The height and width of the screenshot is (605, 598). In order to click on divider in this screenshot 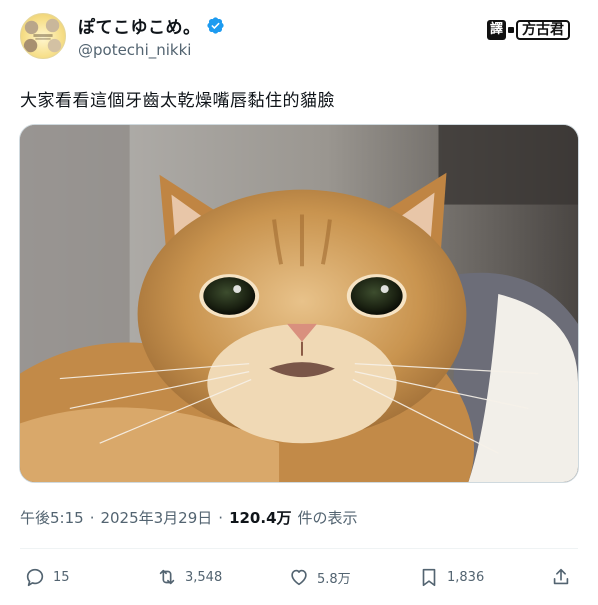, I will do `click(299, 548)`.